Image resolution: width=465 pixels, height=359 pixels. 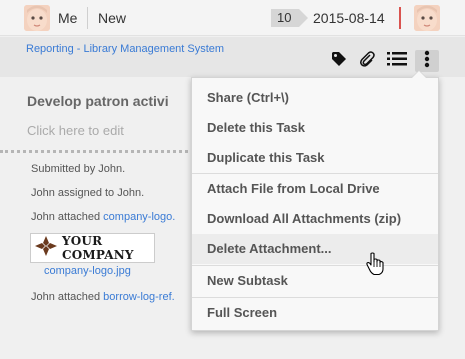 What do you see at coordinates (400, 18) in the screenshot?
I see `accent-divider` at bounding box center [400, 18].